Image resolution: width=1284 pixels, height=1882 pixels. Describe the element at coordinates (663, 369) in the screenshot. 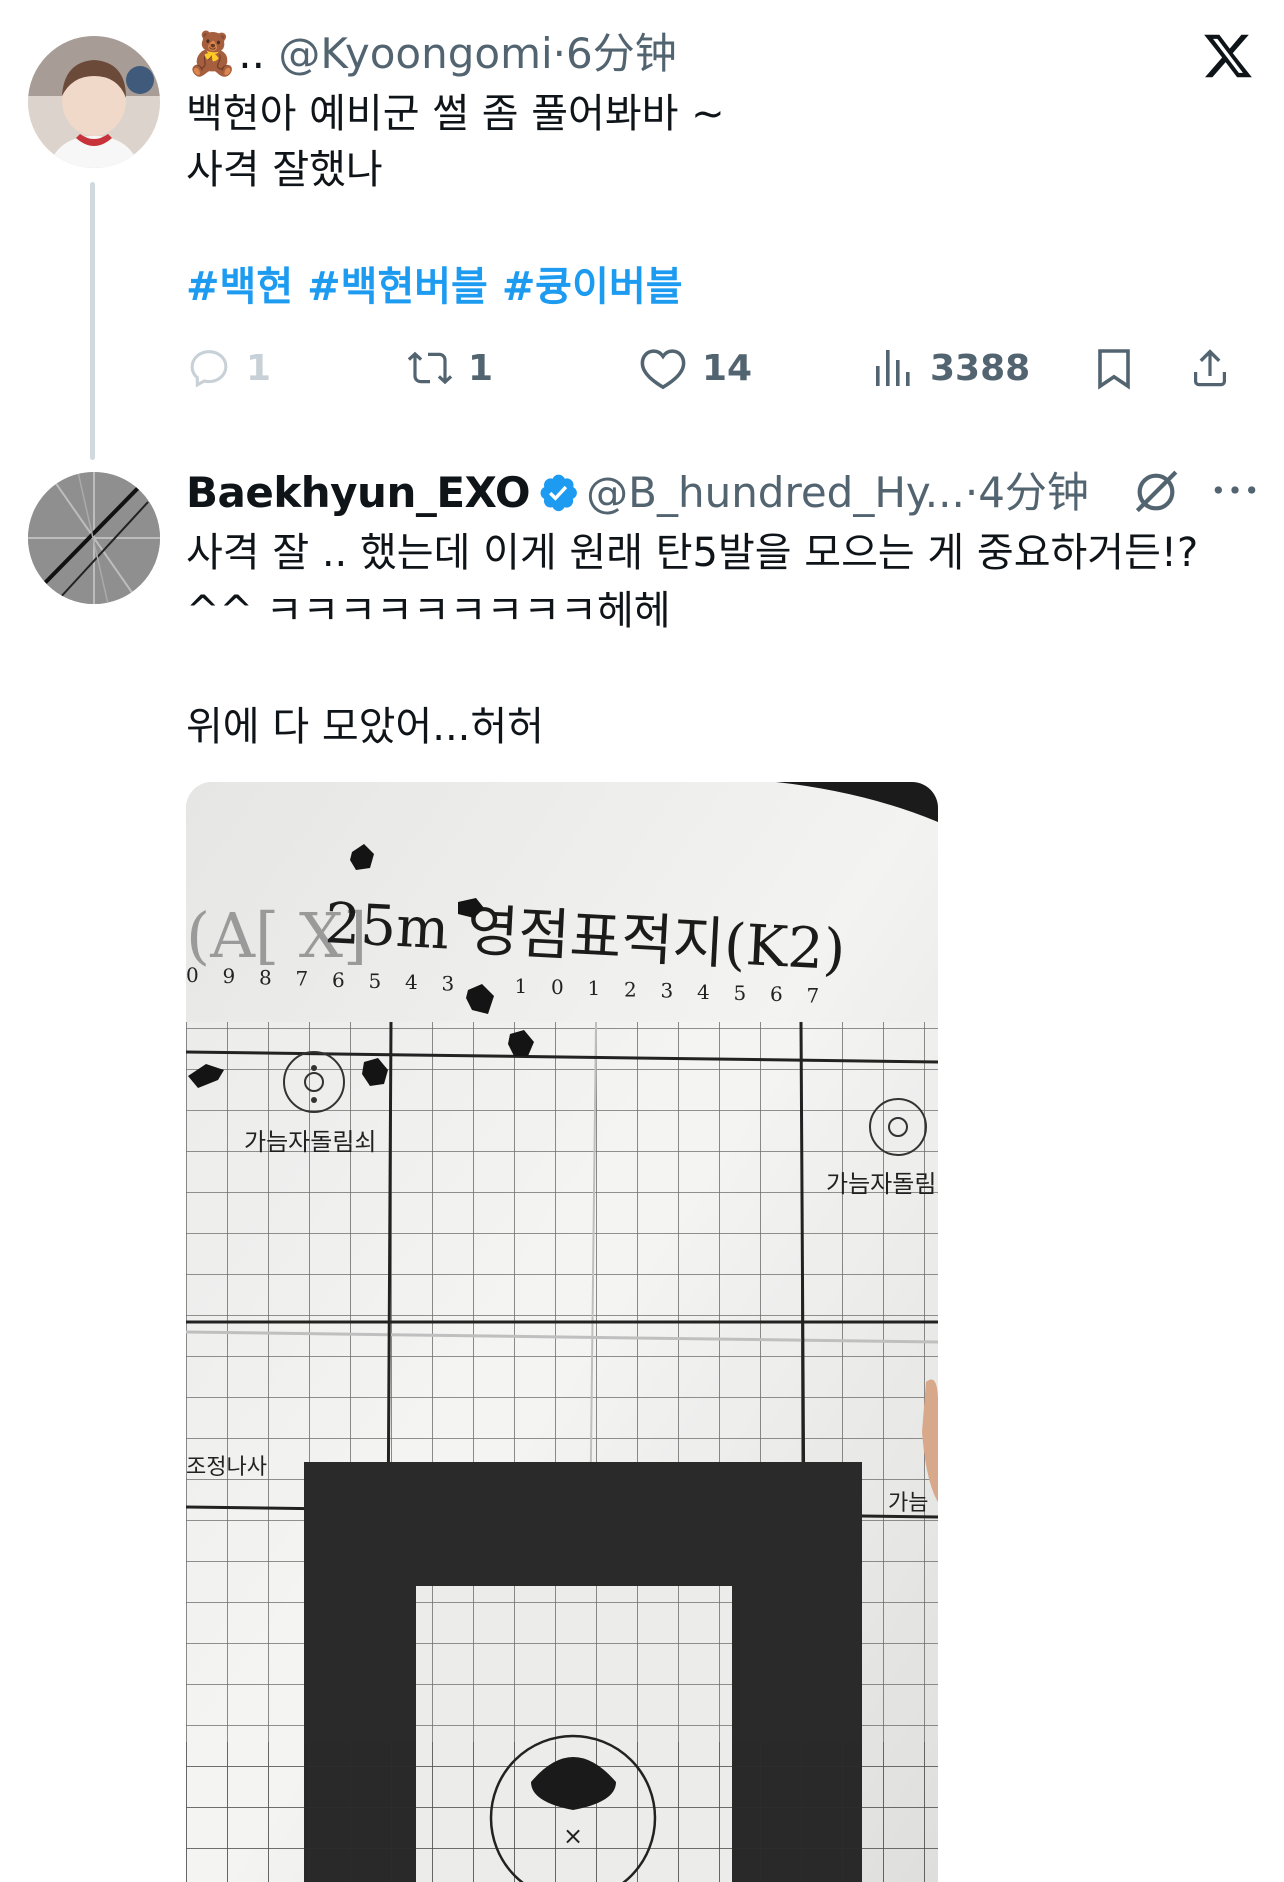

I see `heart-icon` at that location.